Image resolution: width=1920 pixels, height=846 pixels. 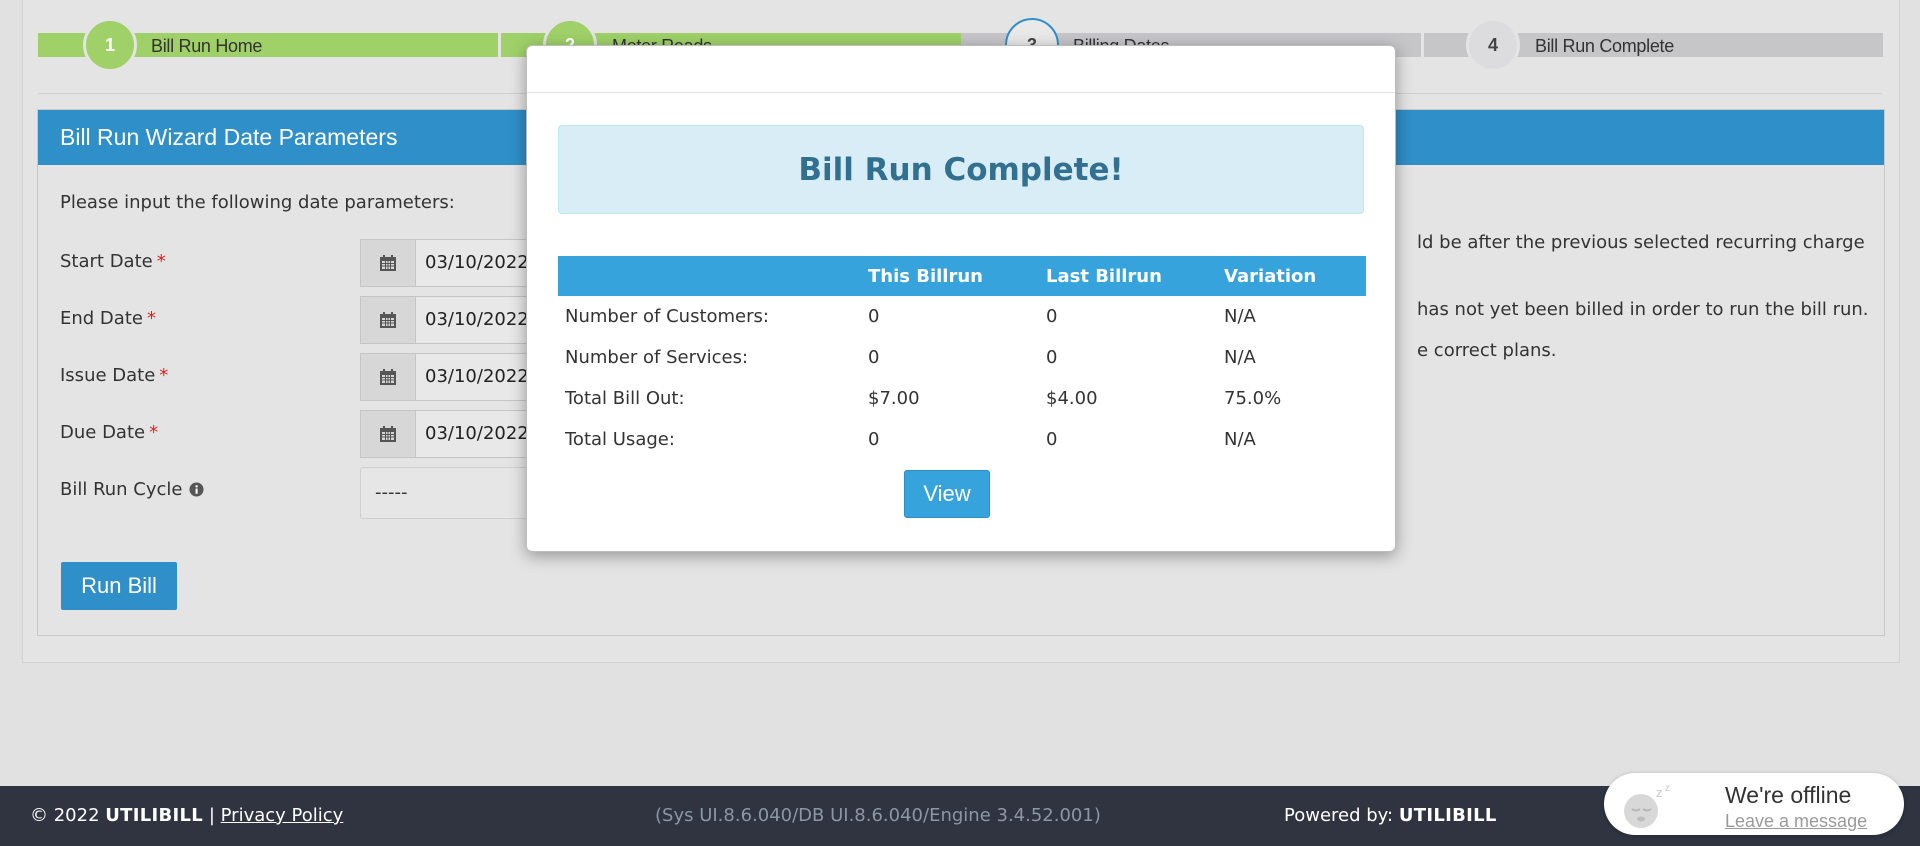 I want to click on table-header: Last Billrun, so click(x=1104, y=276).